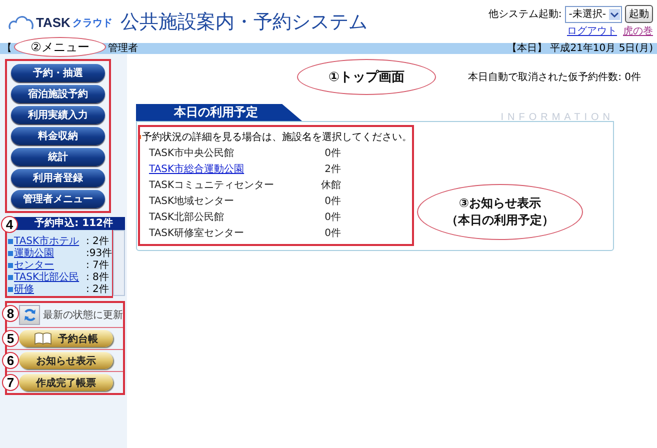 This screenshot has width=657, height=448. What do you see at coordinates (97, 265) in the screenshot?
I see `request-count: : 7件` at bounding box center [97, 265].